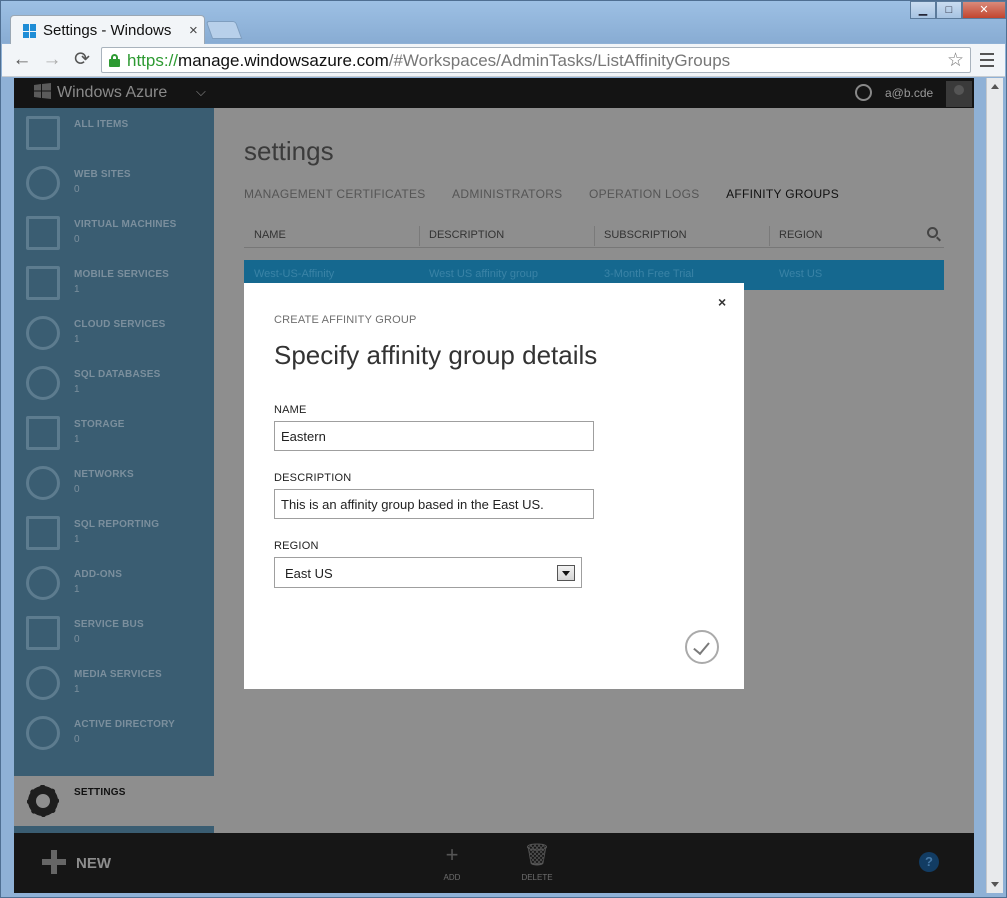 This screenshot has height=898, width=1007. I want to click on sidebar-item-label: ADD-ONS, so click(98, 574).